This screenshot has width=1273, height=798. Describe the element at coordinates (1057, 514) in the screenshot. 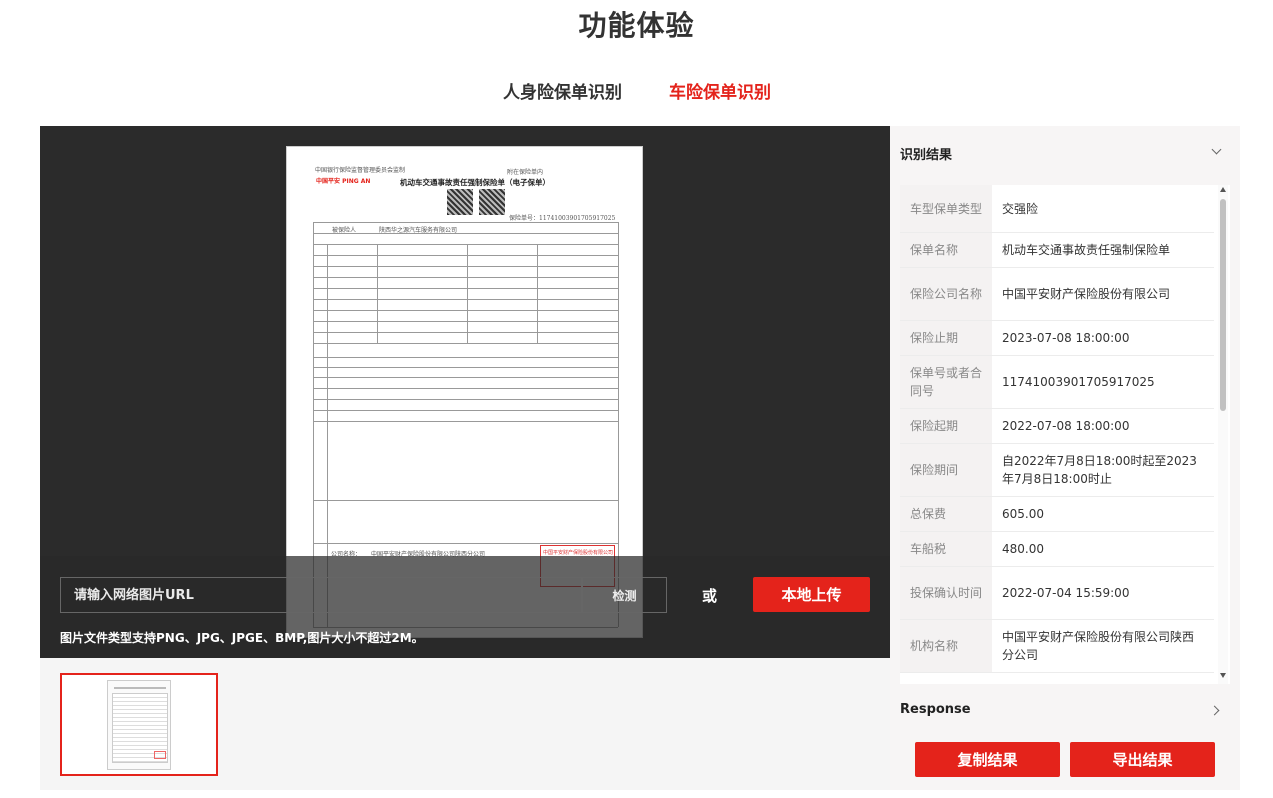

I see `table-row: 总保费 605.00` at that location.